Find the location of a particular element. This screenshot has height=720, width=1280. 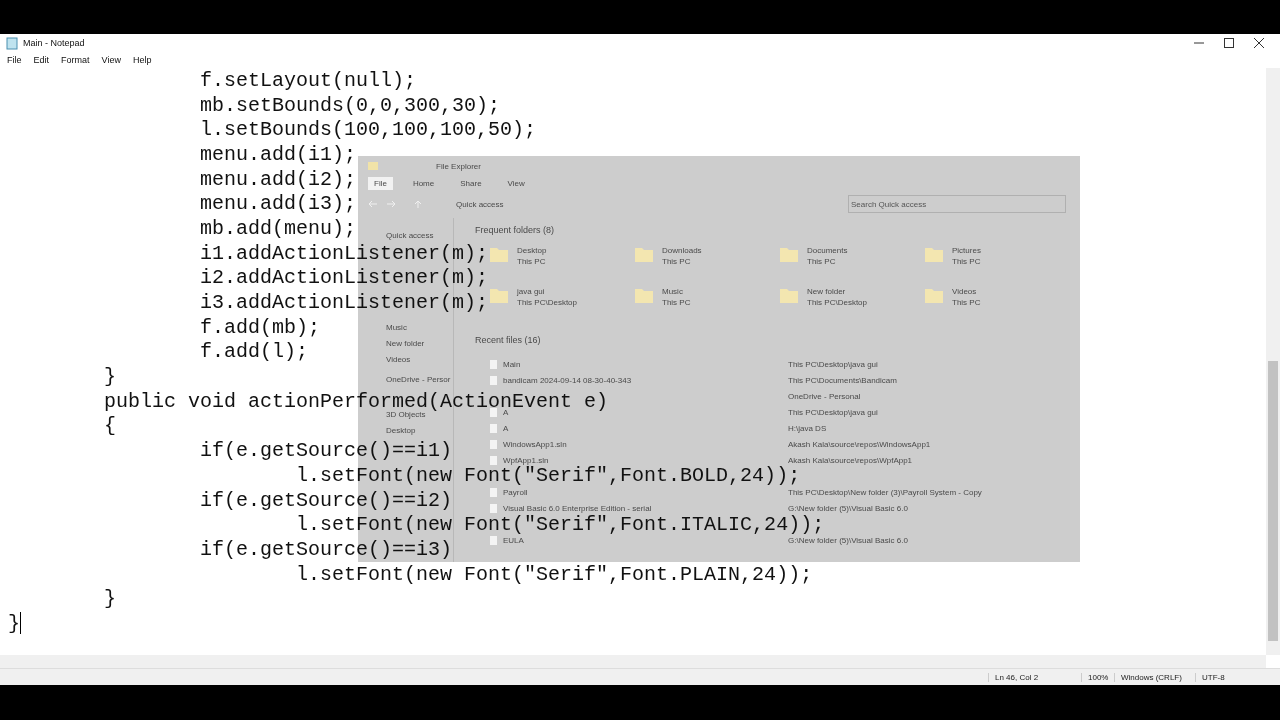

status-text: UTF-8 is located at coordinates (1210, 677).